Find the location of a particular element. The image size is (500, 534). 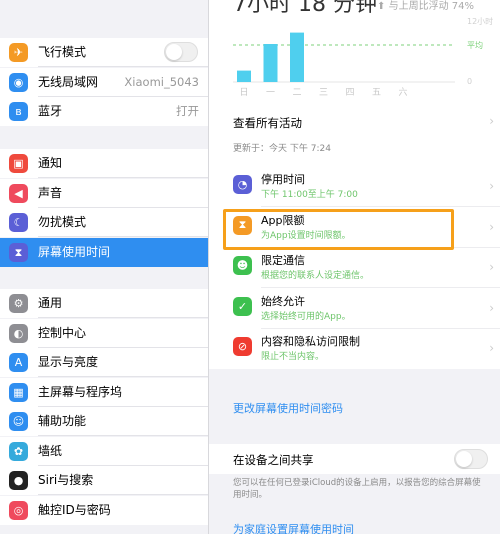

sidebar-item-label: Siri与搜索 is located at coordinates (66, 480).